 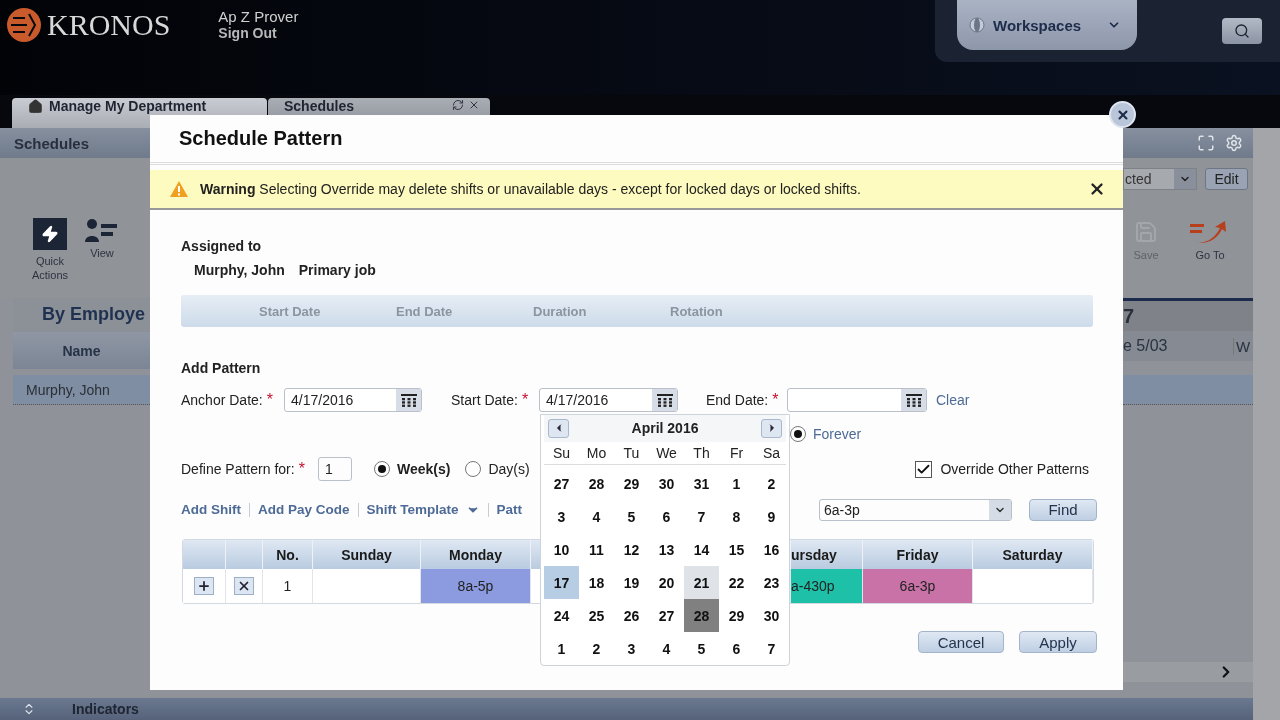 What do you see at coordinates (304, 509) in the screenshot?
I see `toolbar-link: Add Pay Code` at bounding box center [304, 509].